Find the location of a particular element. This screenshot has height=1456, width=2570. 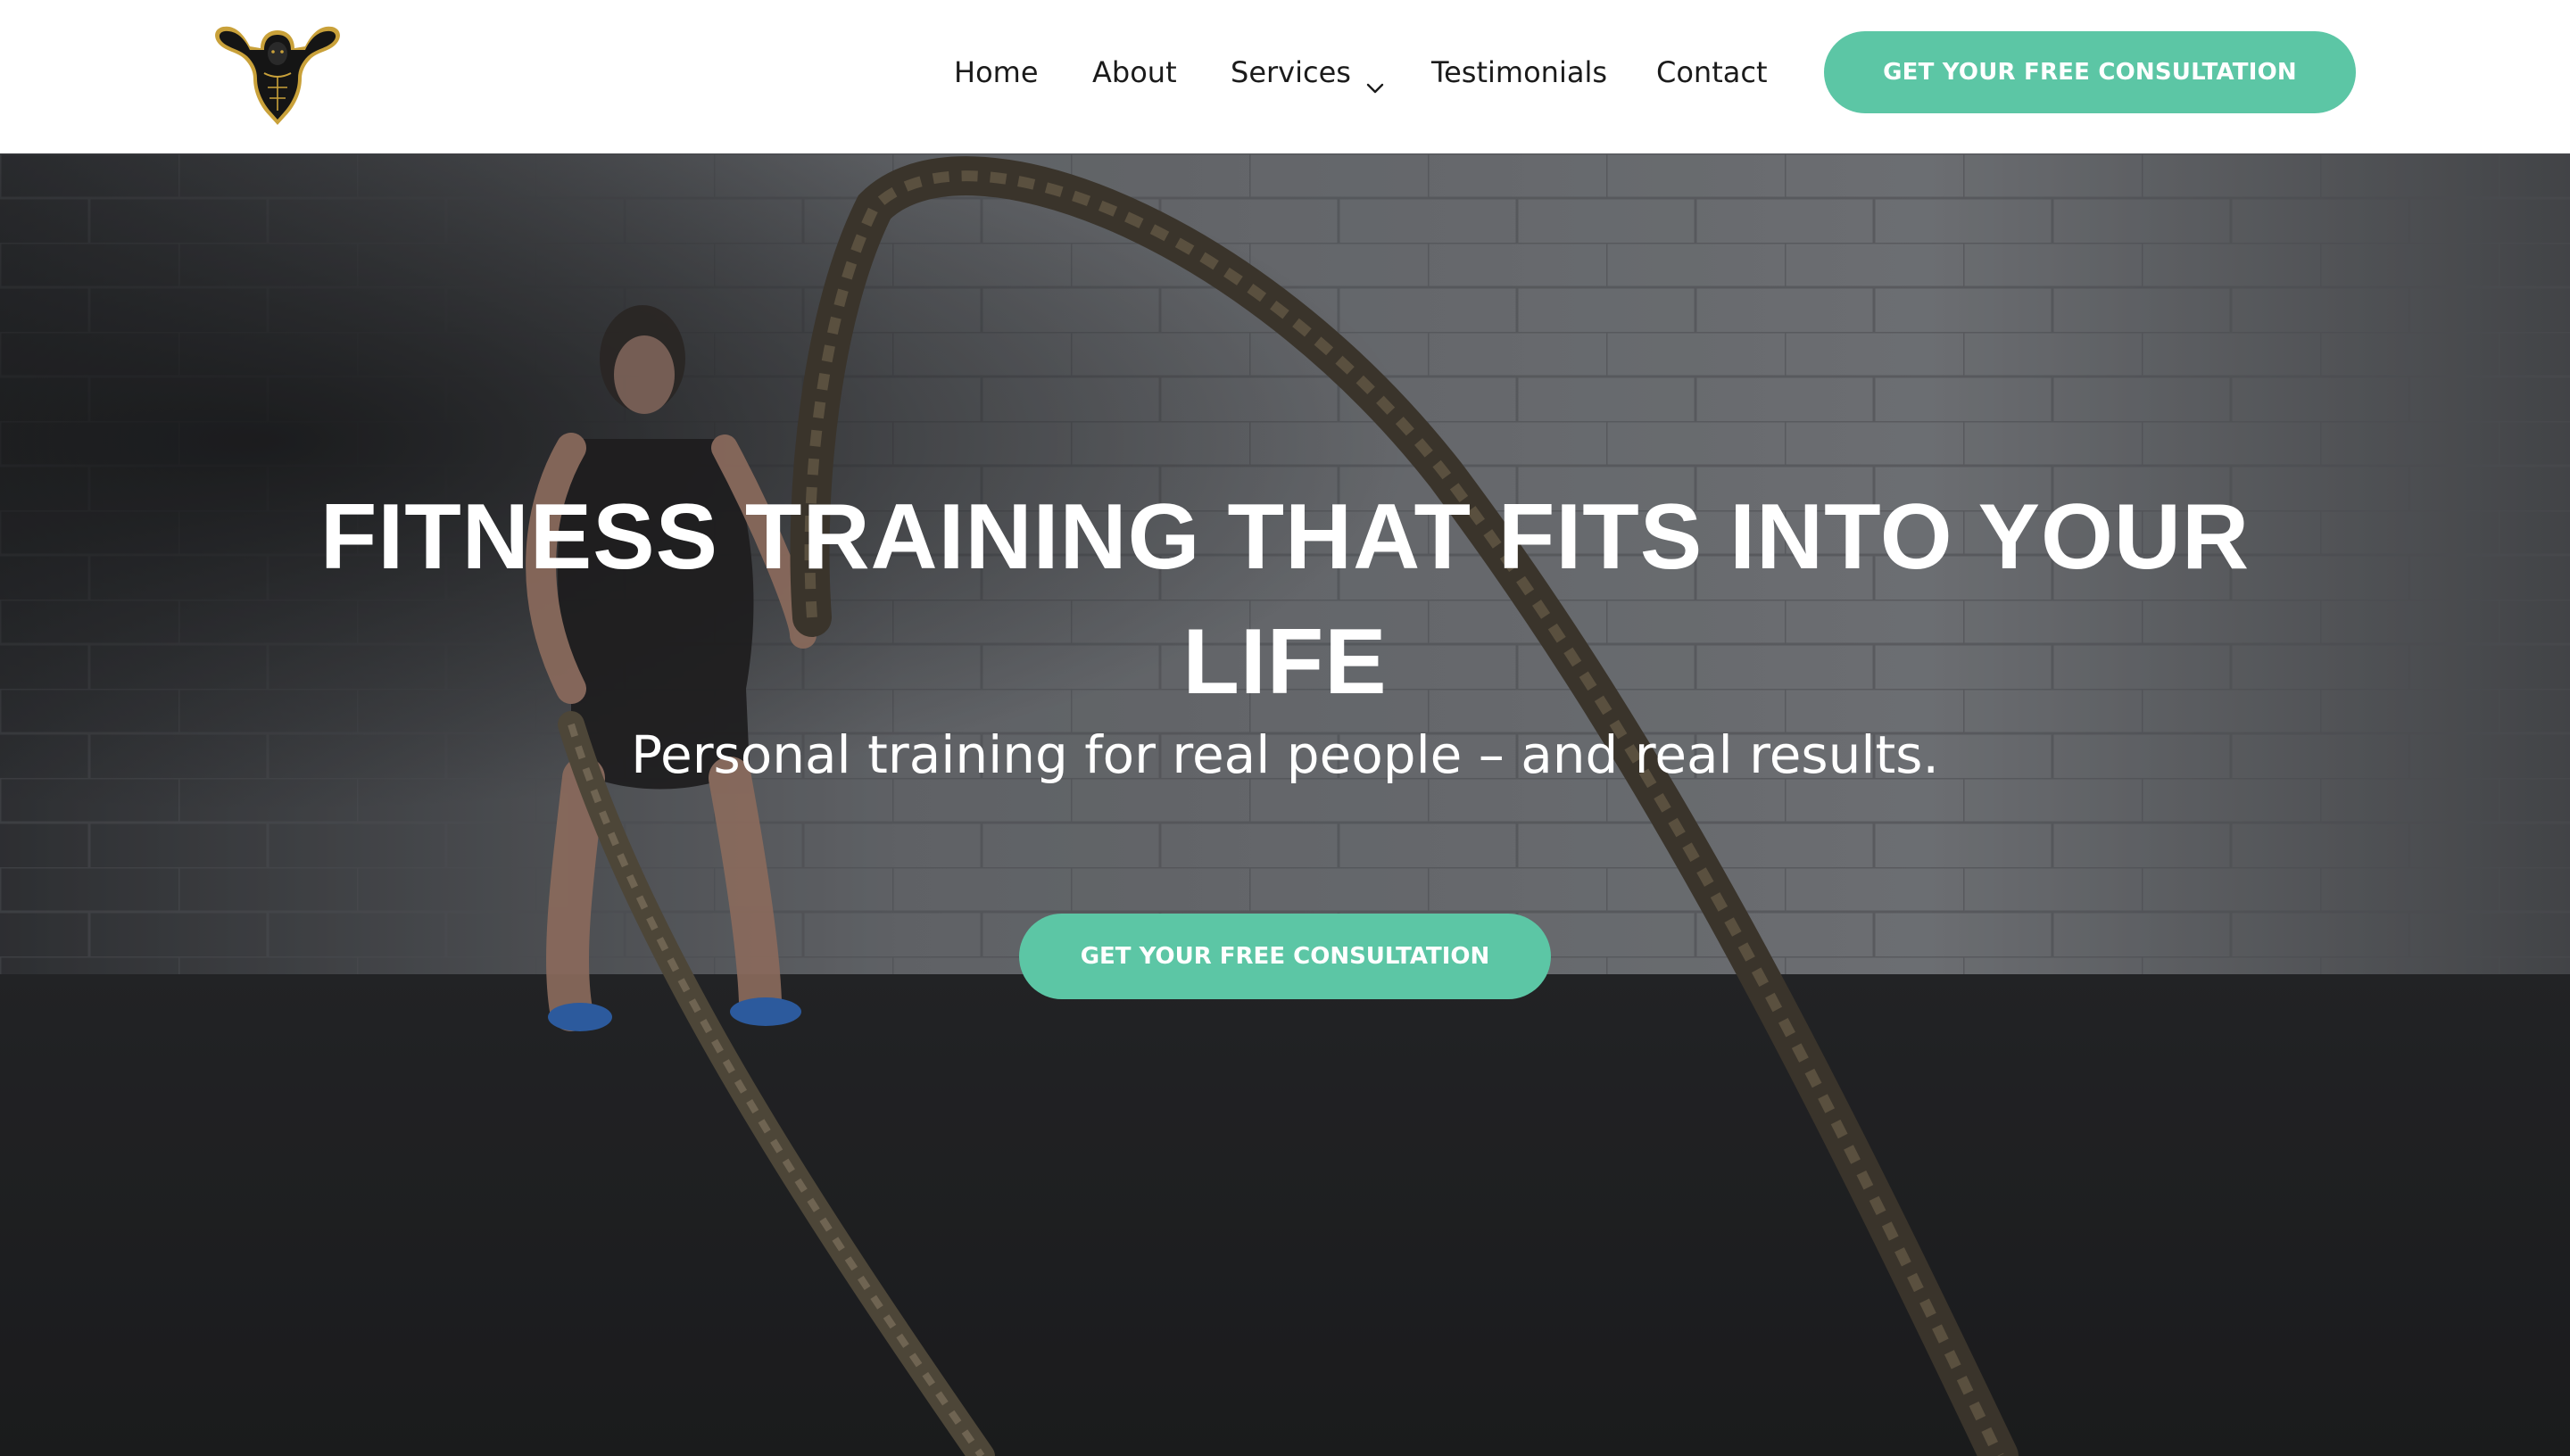

muscle-man-logo-icon is located at coordinates (278, 71).